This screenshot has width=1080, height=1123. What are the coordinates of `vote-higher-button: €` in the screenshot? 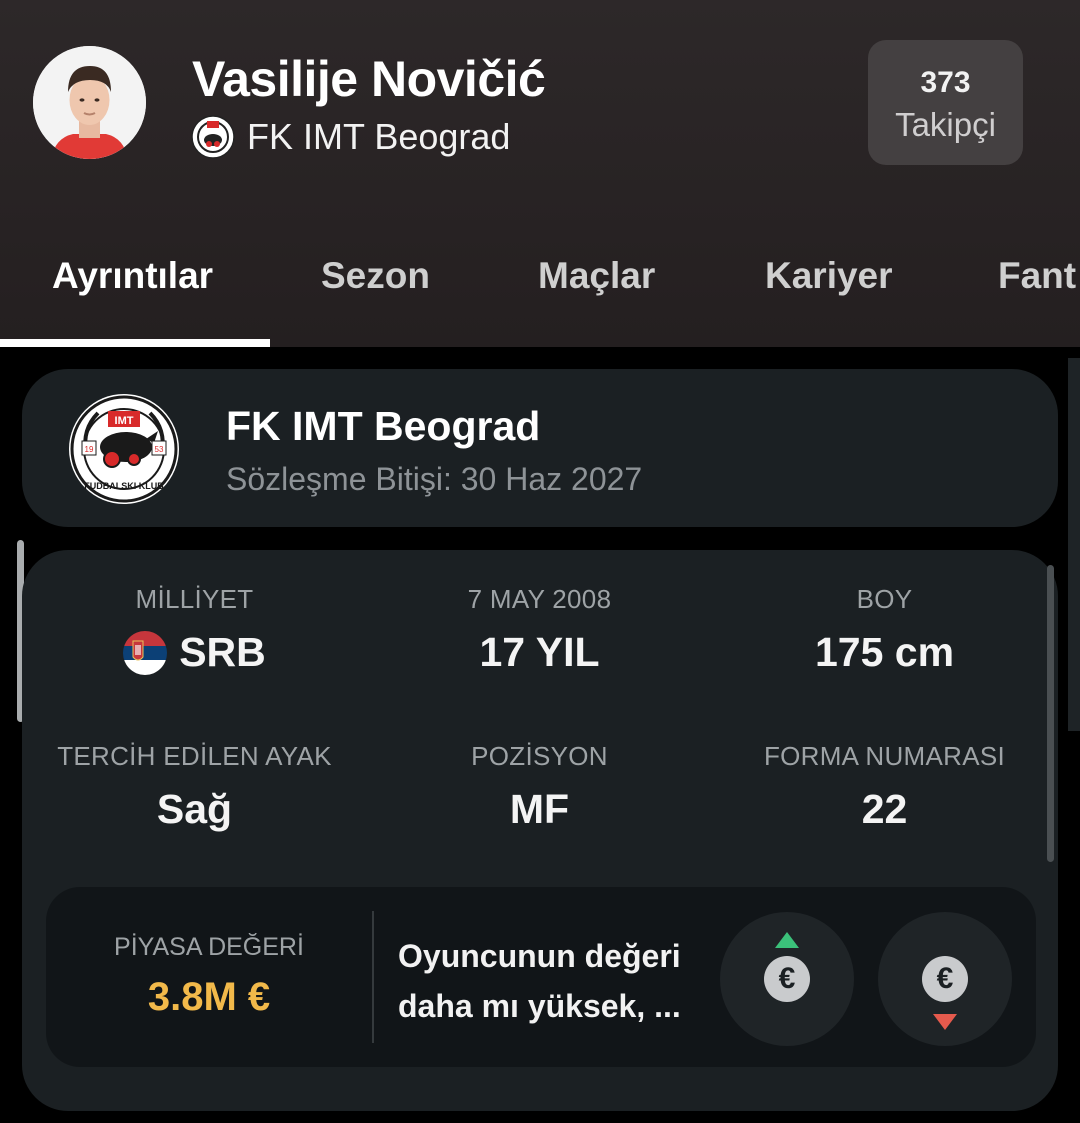 It's located at (787, 979).